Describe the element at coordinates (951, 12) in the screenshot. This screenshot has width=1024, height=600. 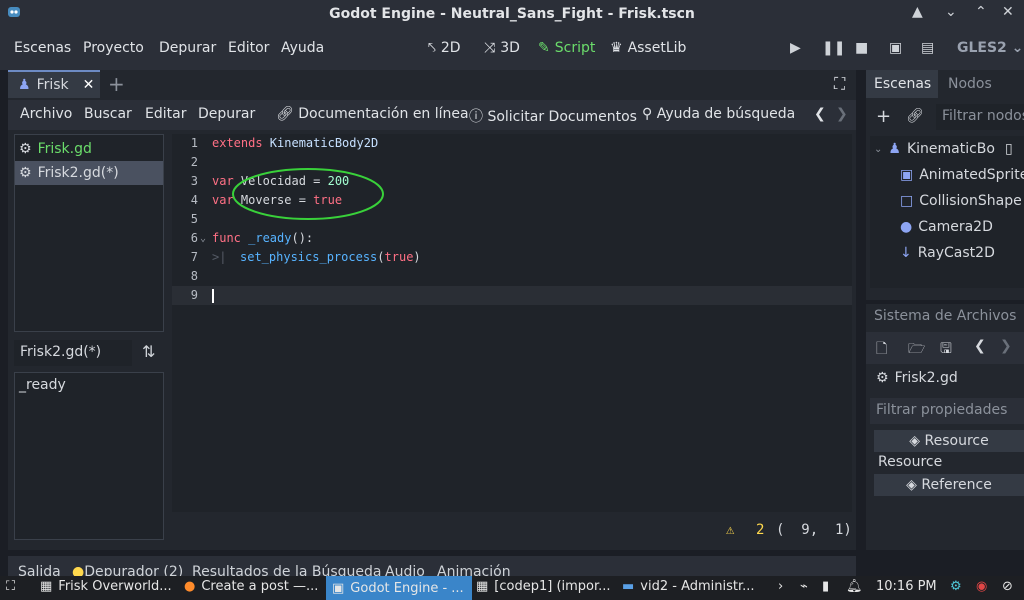
I see `minimize-icon: ⌄` at that location.